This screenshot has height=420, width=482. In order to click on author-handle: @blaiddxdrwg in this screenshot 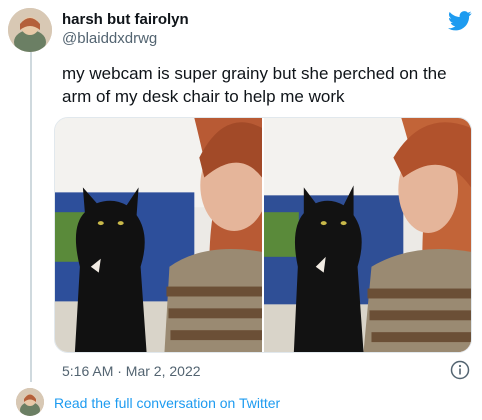, I will do `click(125, 38)`.